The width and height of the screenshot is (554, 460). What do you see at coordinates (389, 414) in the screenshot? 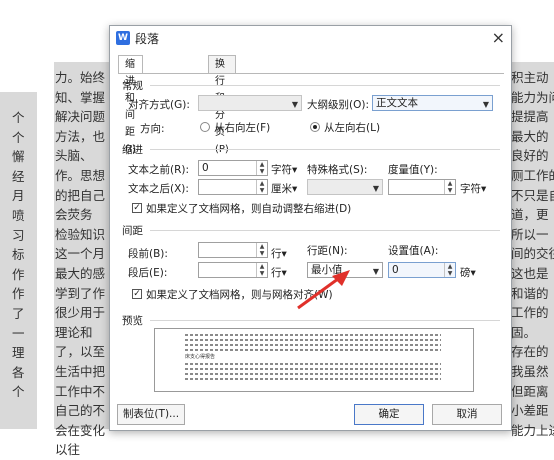
I see `ok-button: 确定` at bounding box center [389, 414].